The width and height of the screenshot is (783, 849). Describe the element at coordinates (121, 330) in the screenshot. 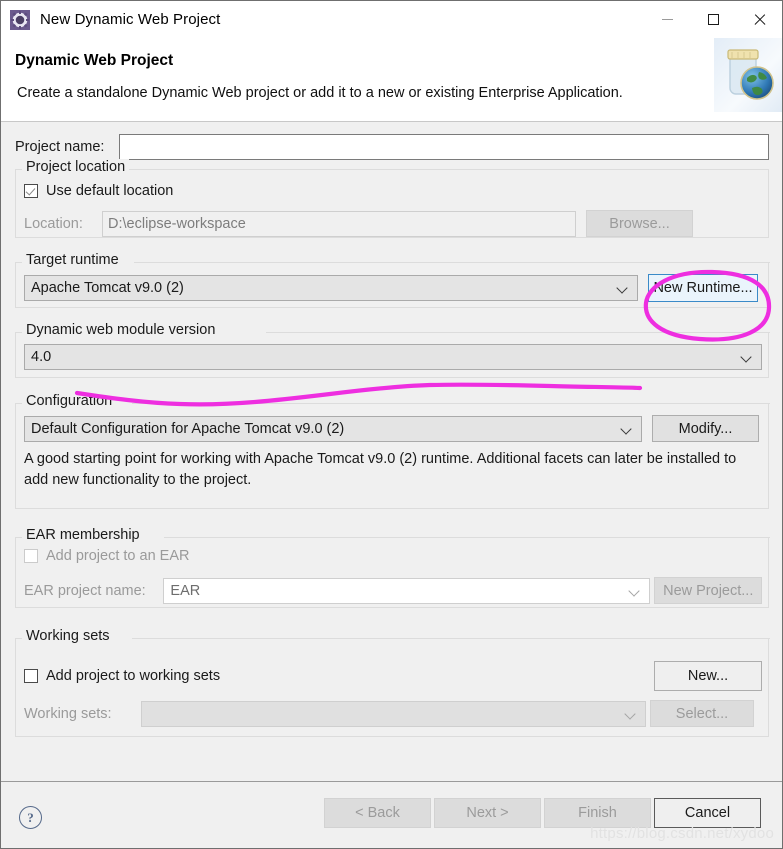

I see `module-version-group-title: Dynamic web module version` at that location.